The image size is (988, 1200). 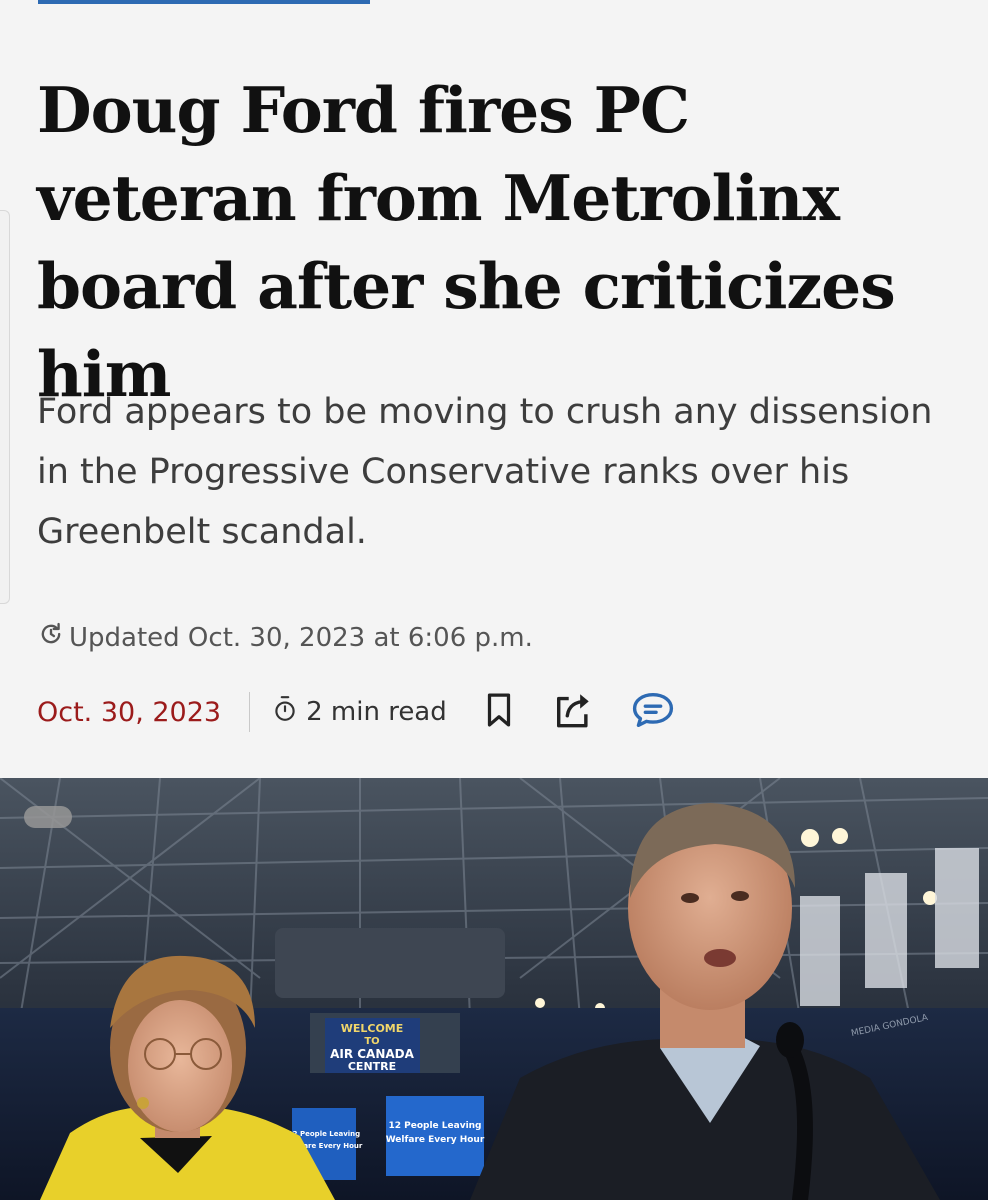 I want to click on updated-text: Updated Oct. 30, 2023 at 6:06 p.m., so click(x=301, y=637).